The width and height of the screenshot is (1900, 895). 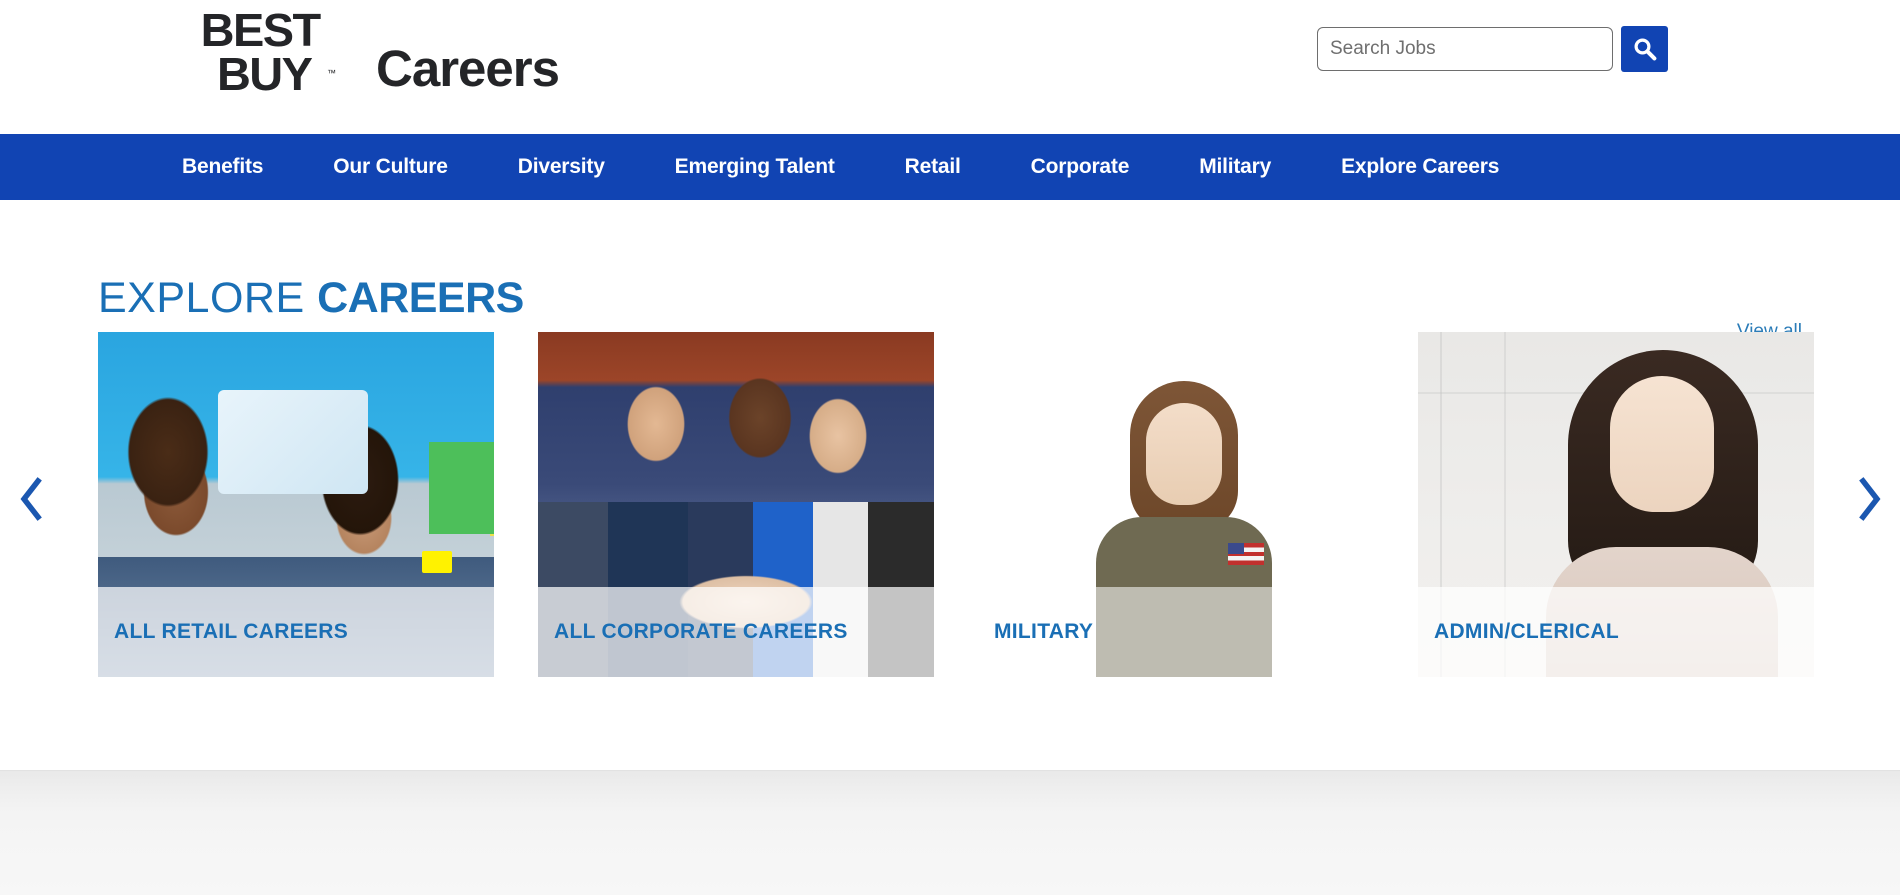 I want to click on career-card-caption: ALL CORPORATE CAREERS, so click(x=736, y=632).